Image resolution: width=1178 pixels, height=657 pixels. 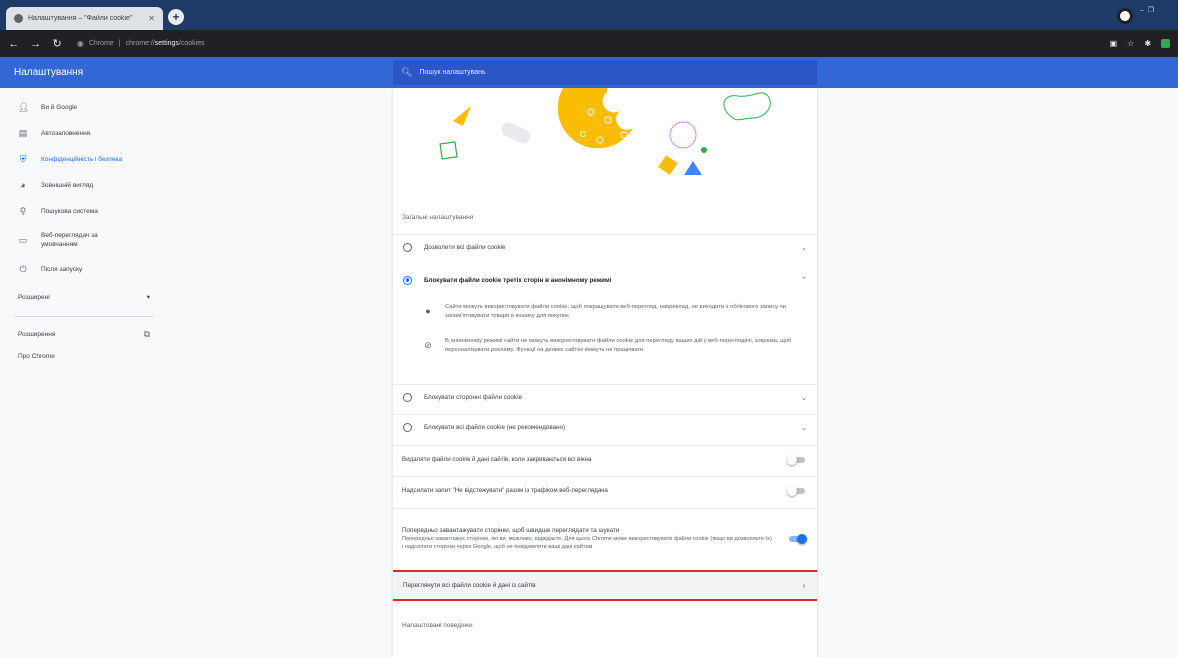 I want to click on tab-strip: Налаштування – "Файли cookie" ✕ + – ❐, so click(x=589, y=15).